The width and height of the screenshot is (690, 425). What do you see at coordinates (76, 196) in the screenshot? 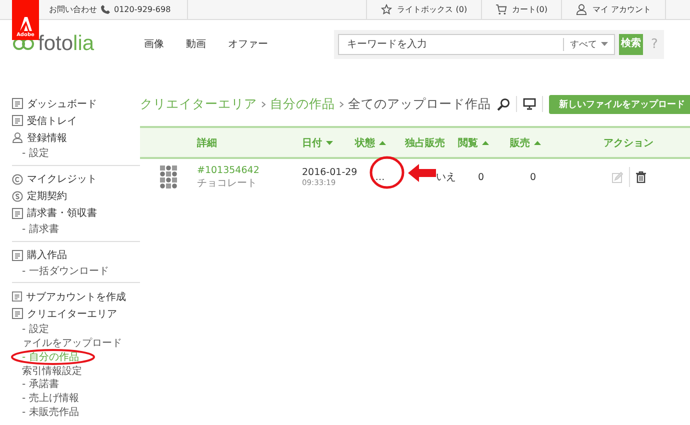
I see `sidebar-item: 定期契約` at bounding box center [76, 196].